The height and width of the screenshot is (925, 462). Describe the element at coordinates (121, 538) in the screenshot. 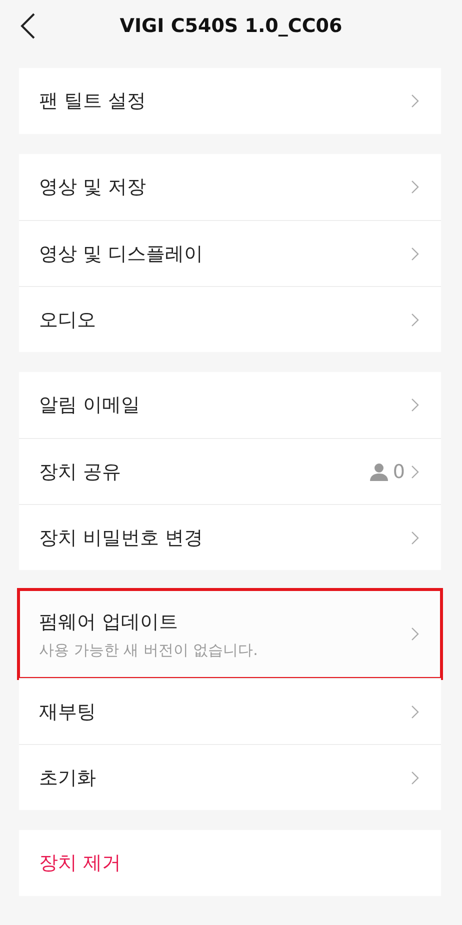

I see `row-label: 장치 비밀번호 변경` at that location.